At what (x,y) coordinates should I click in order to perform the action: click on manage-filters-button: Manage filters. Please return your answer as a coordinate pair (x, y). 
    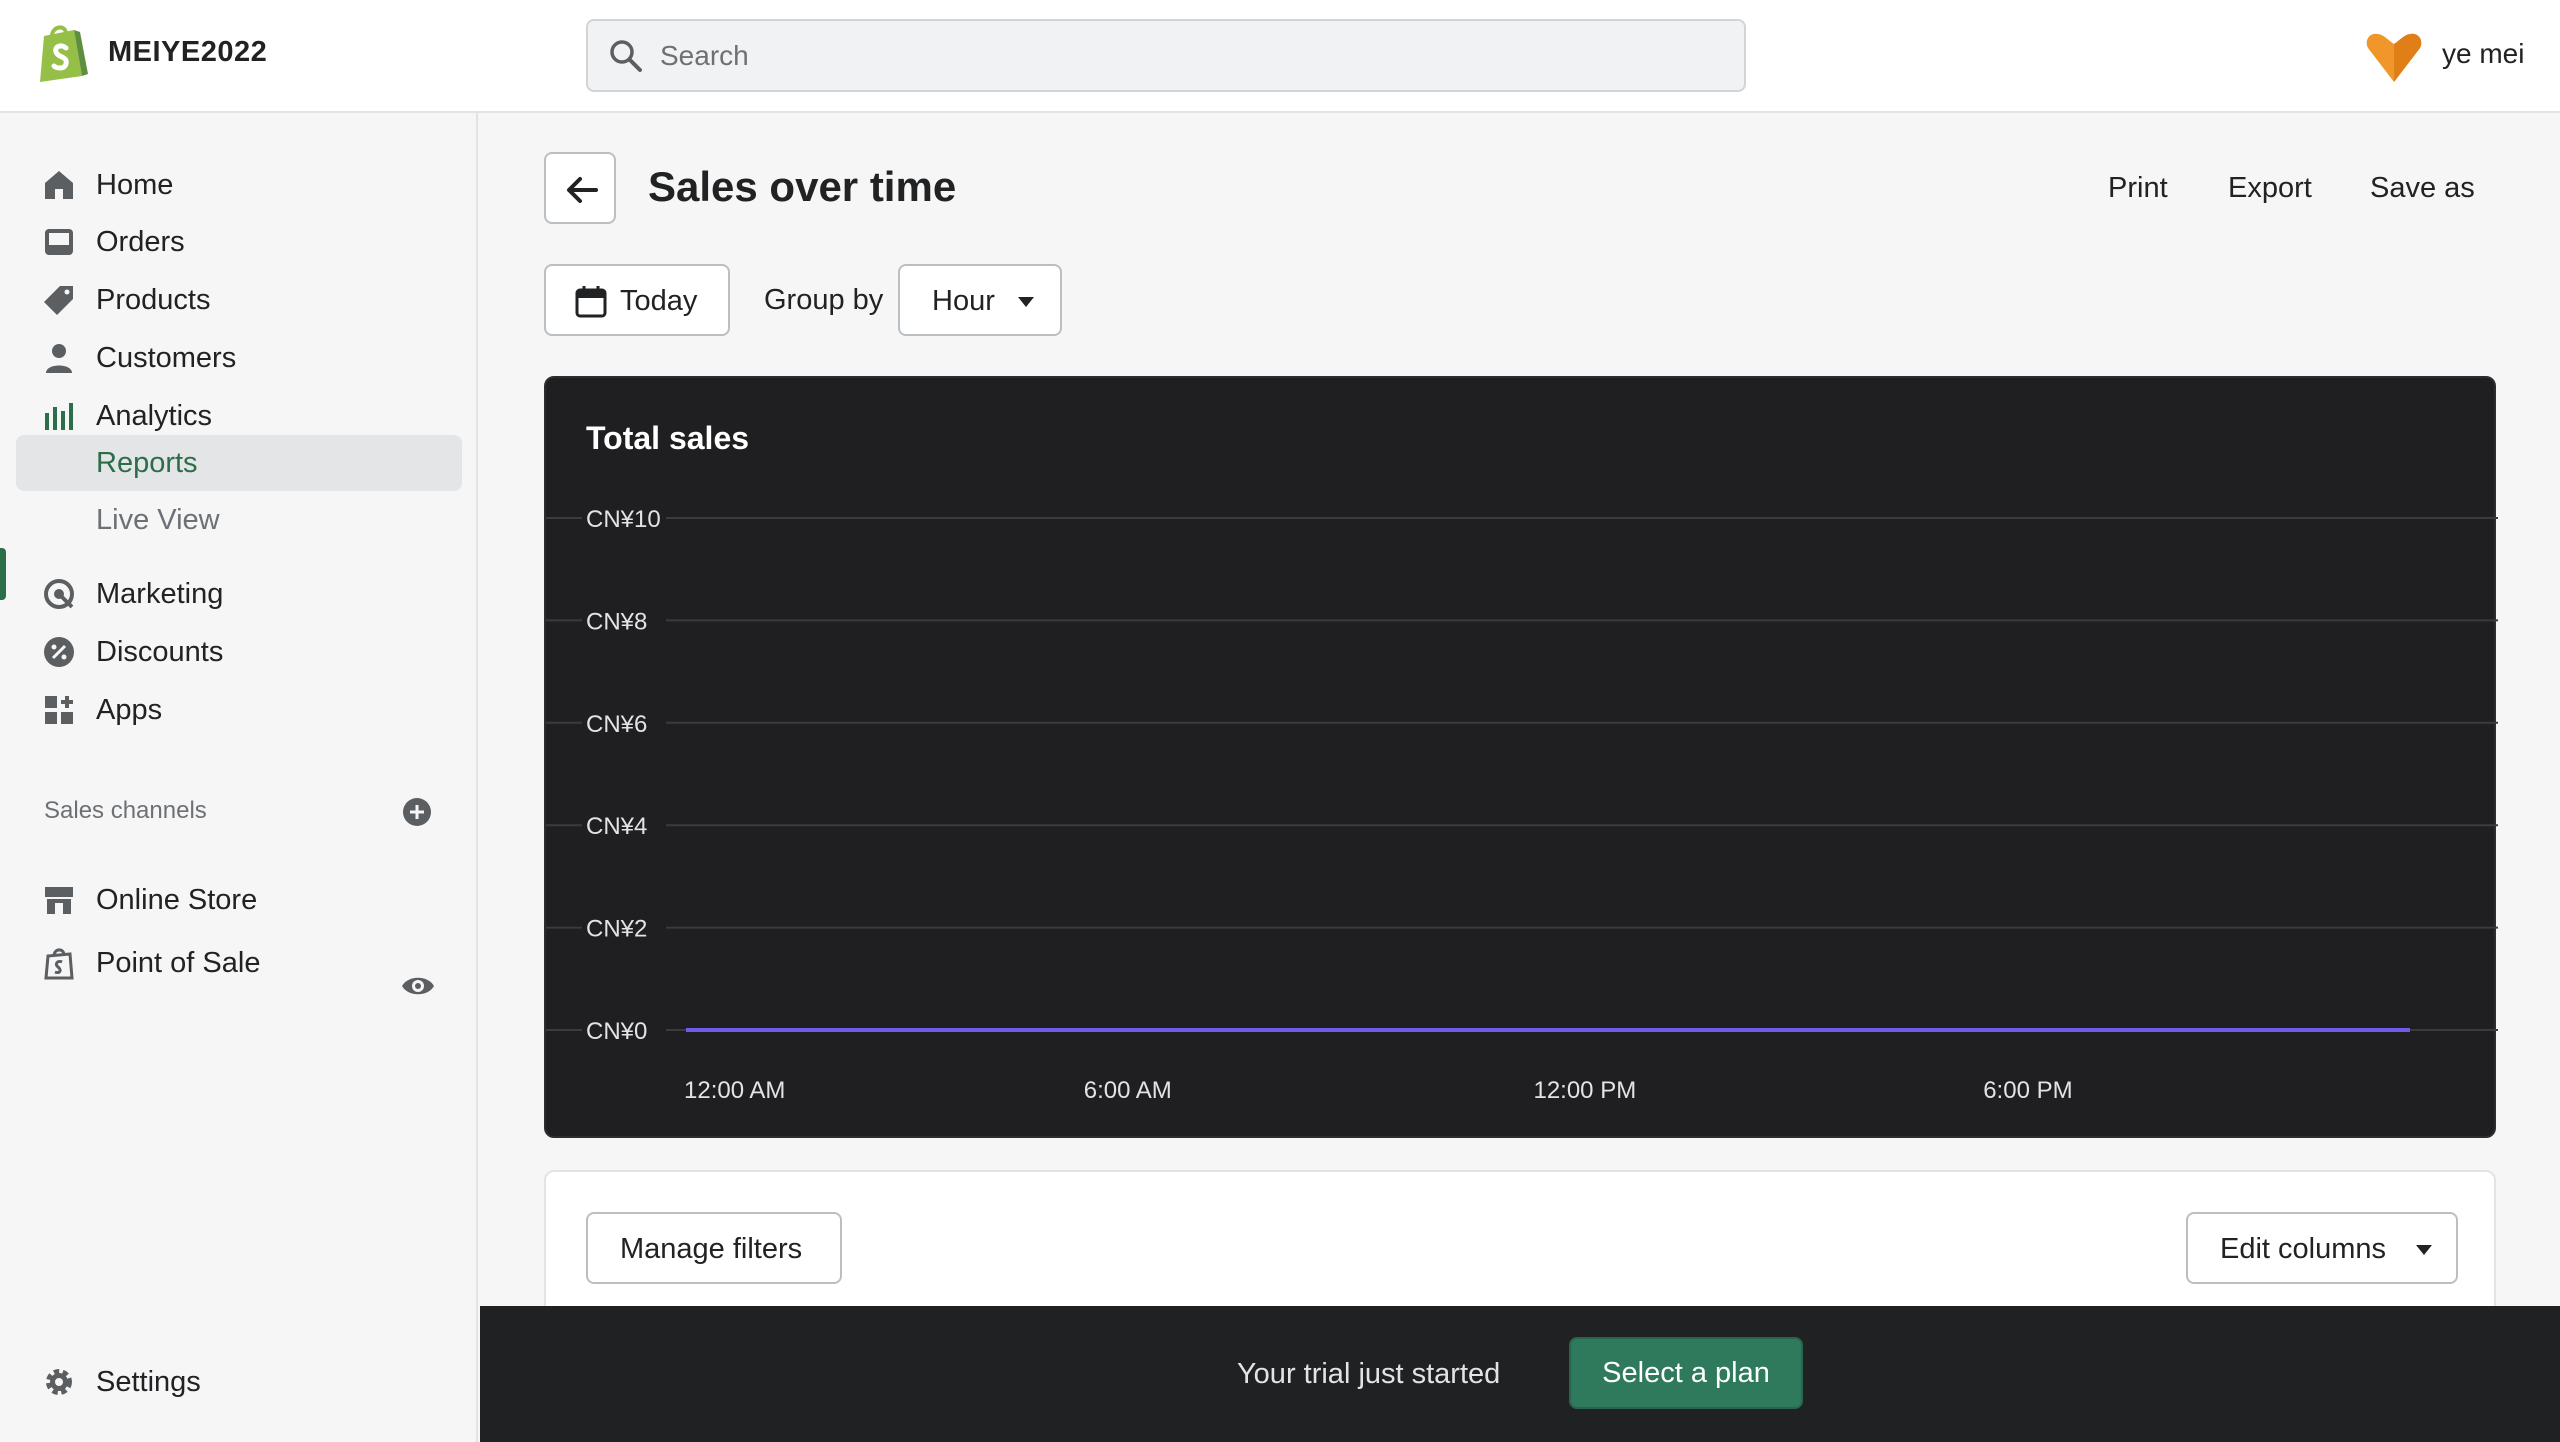
    Looking at the image, I should click on (714, 1248).